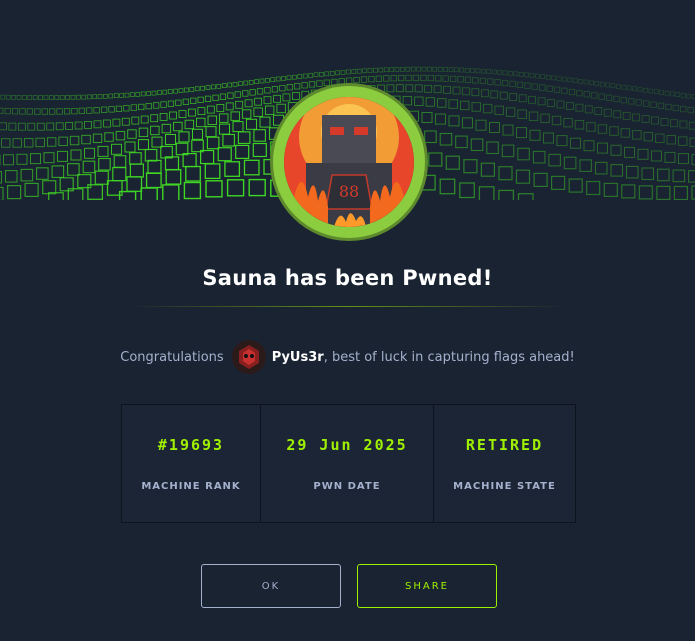 This screenshot has width=695, height=641. I want to click on ok-button: OK, so click(271, 586).